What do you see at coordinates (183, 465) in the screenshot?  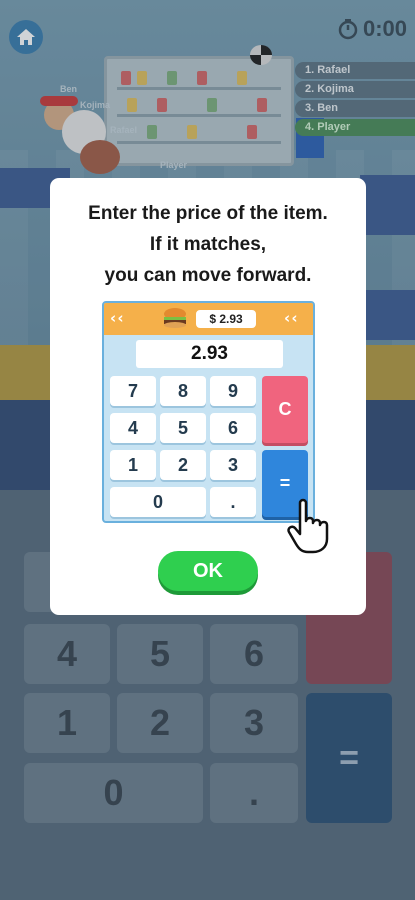 I see `key-2: 2` at bounding box center [183, 465].